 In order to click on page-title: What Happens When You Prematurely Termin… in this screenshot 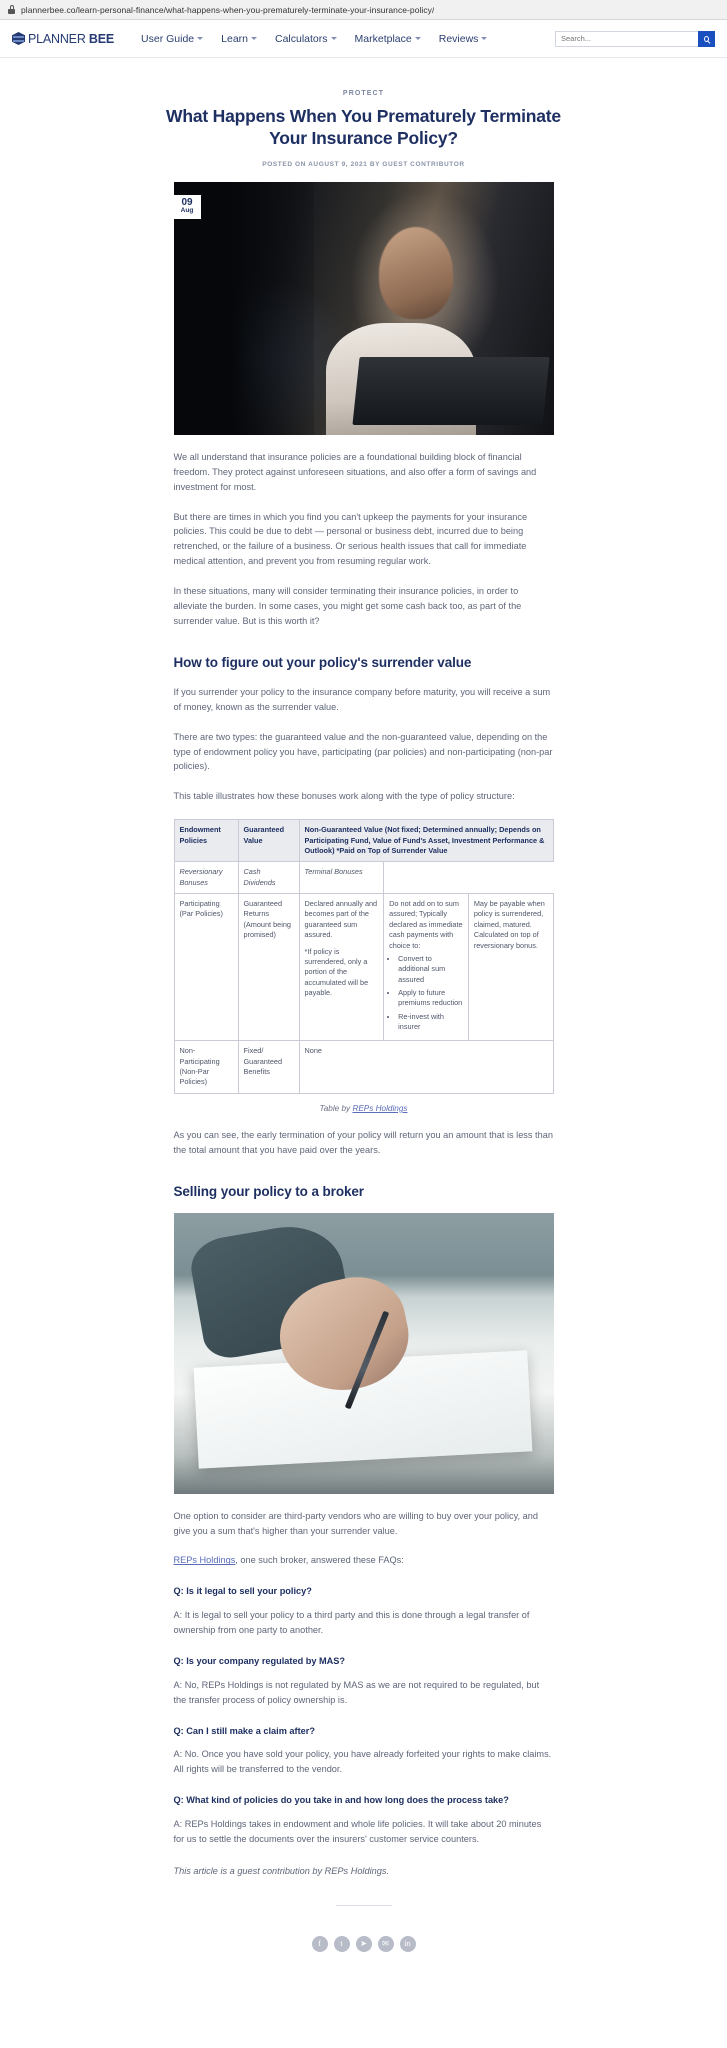, I will do `click(363, 127)`.